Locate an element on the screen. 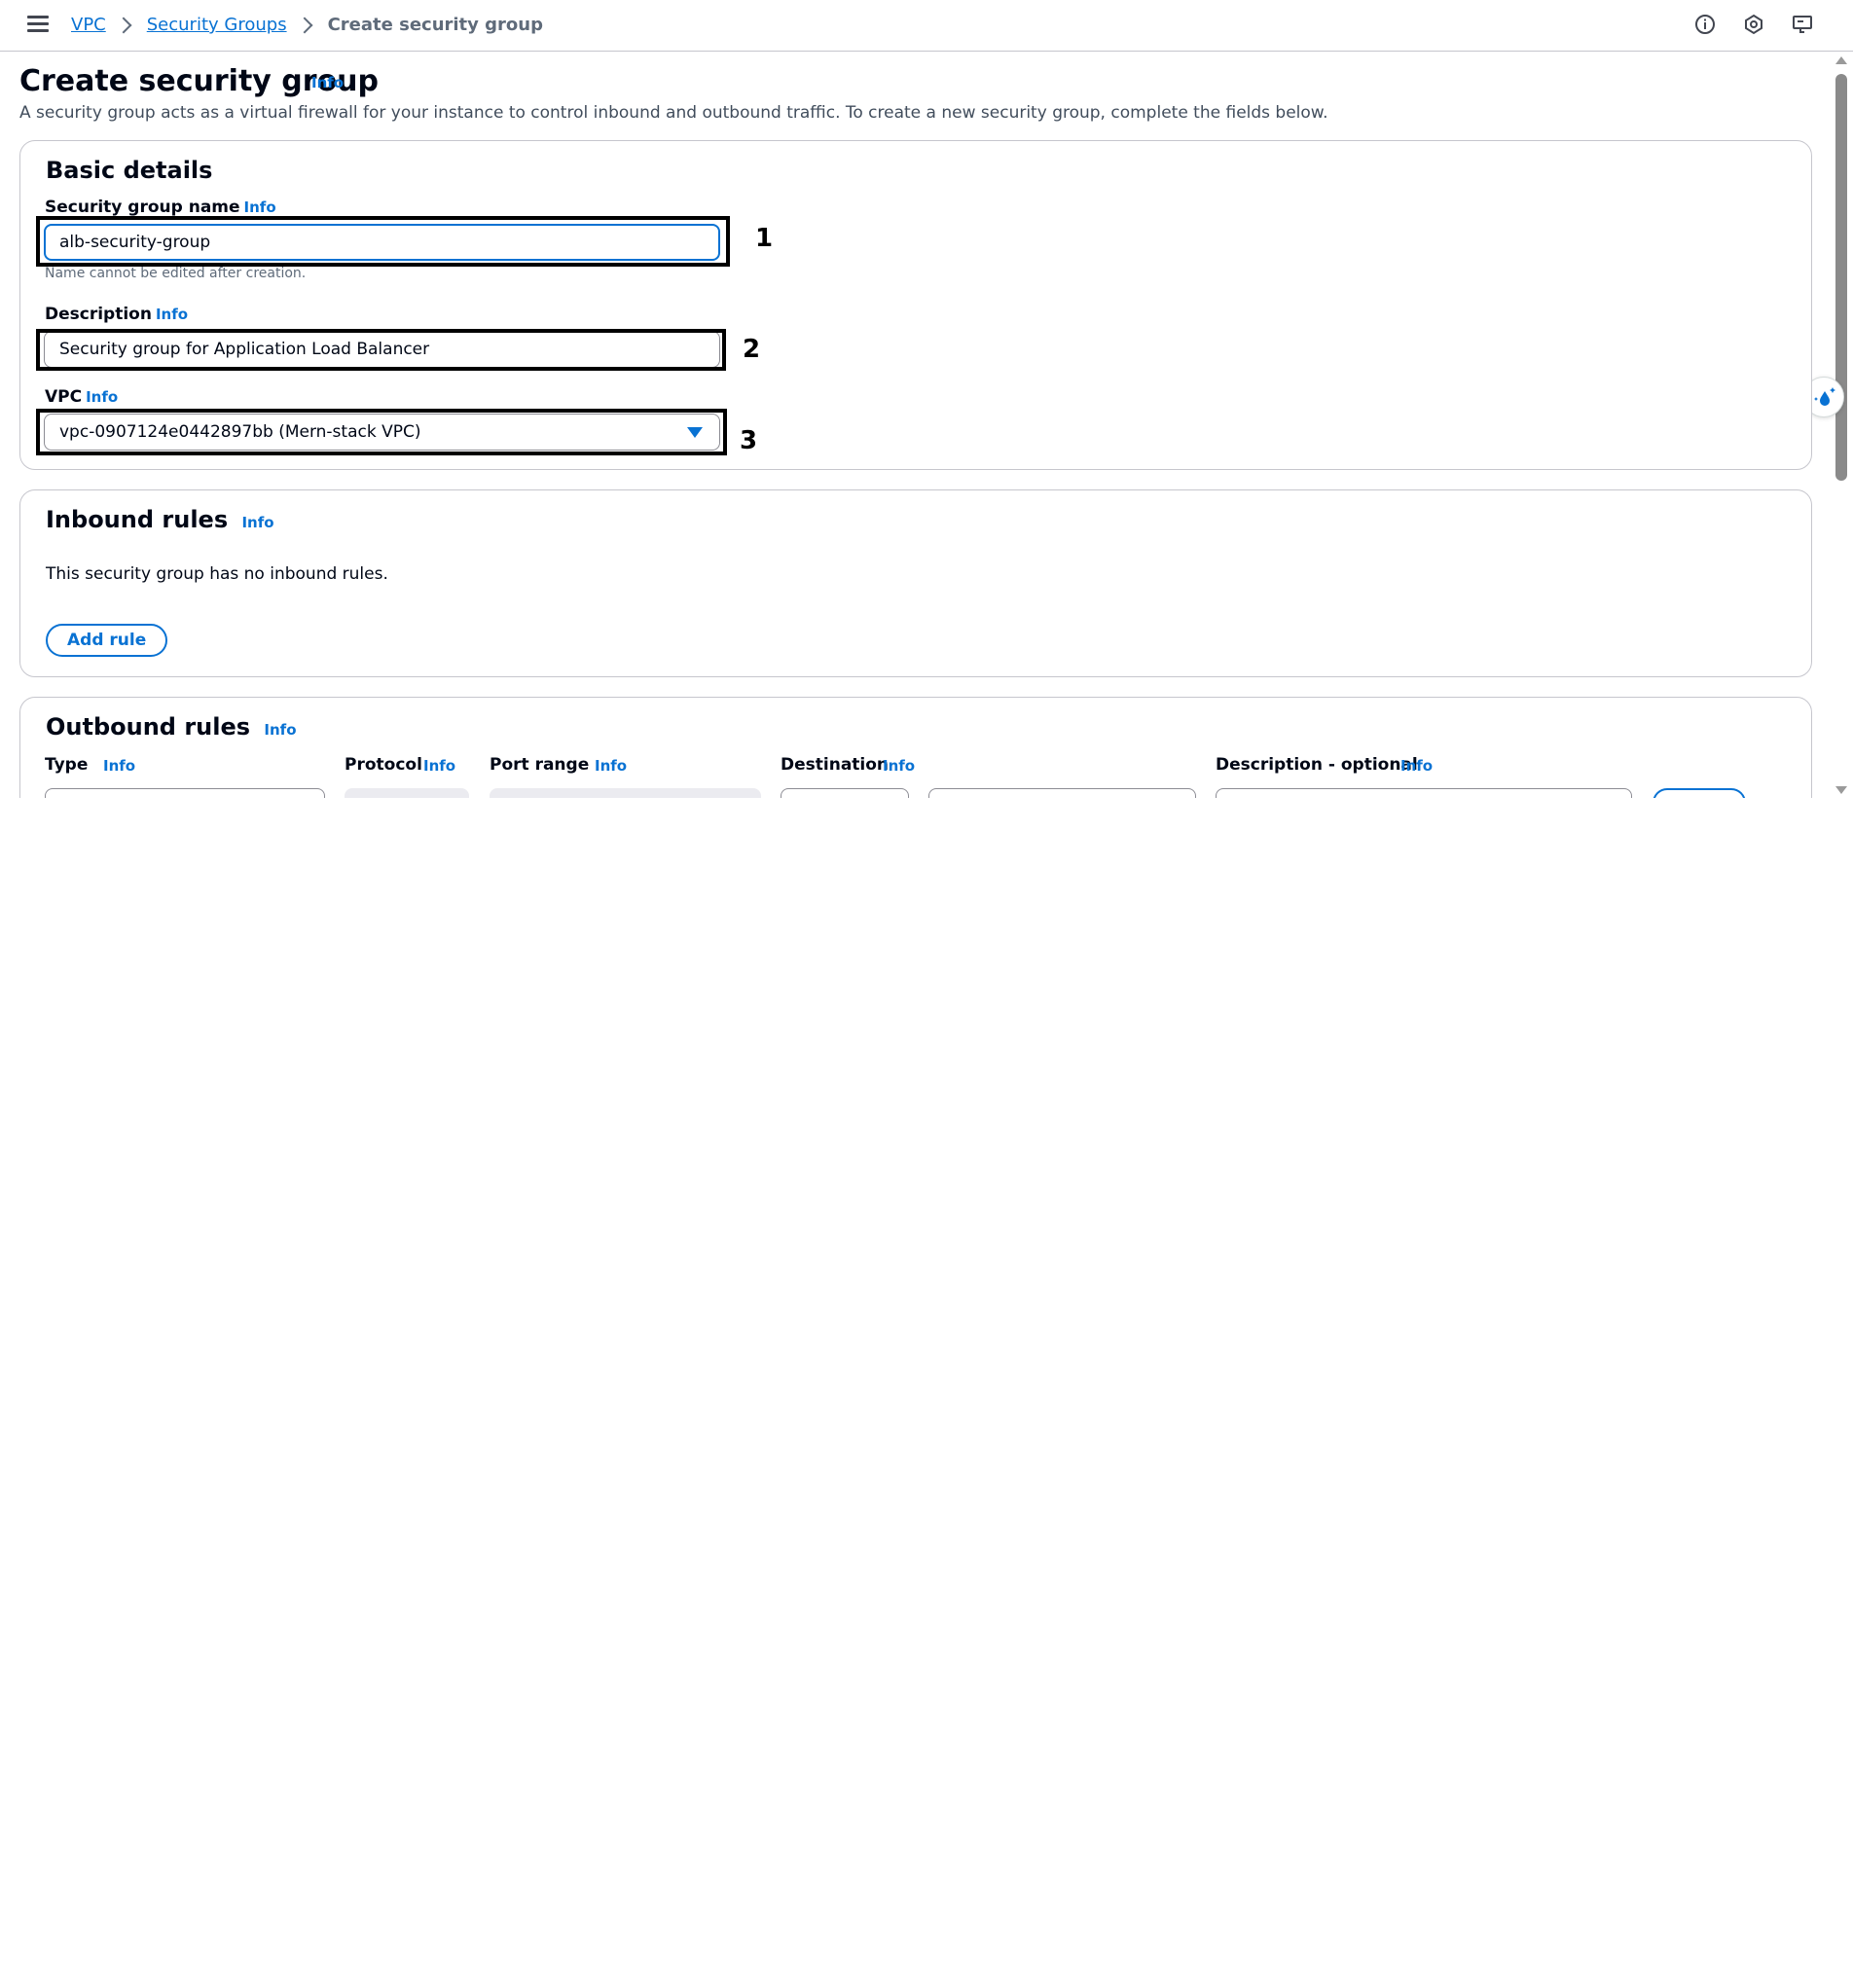 Image resolution: width=1853 pixels, height=1988 pixels. outbound-destination-search-input is located at coordinates (1062, 793).